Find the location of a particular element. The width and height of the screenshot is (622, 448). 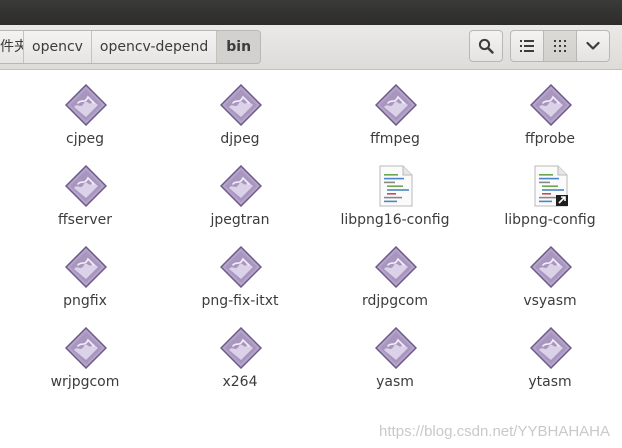

file-item: rdjpgcom is located at coordinates (395, 275).